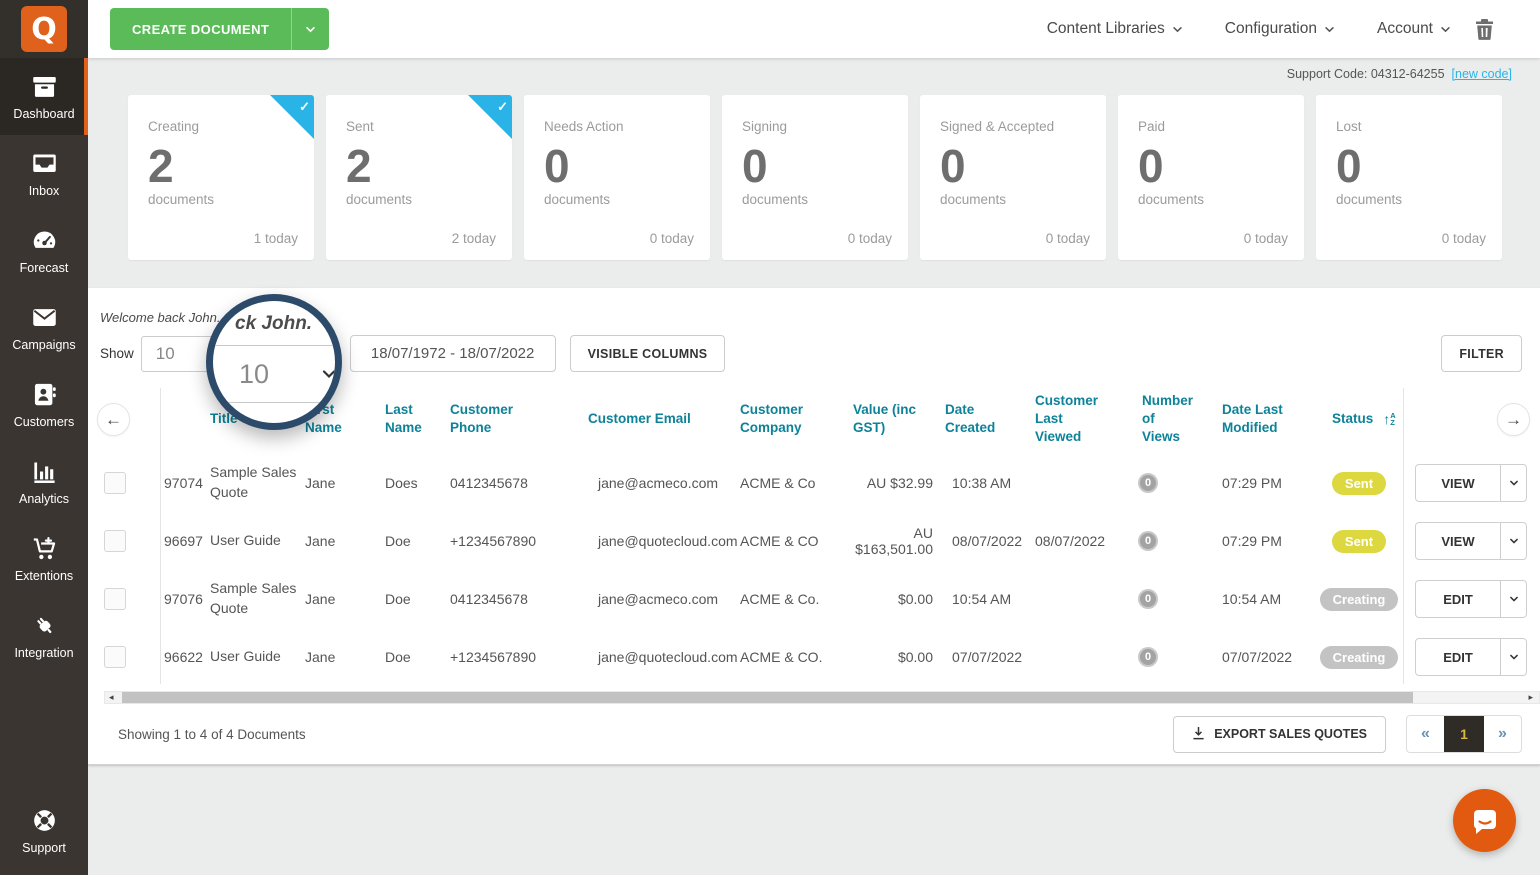 The image size is (1540, 875). What do you see at coordinates (1349, 126) in the screenshot?
I see `card-label: Lost` at bounding box center [1349, 126].